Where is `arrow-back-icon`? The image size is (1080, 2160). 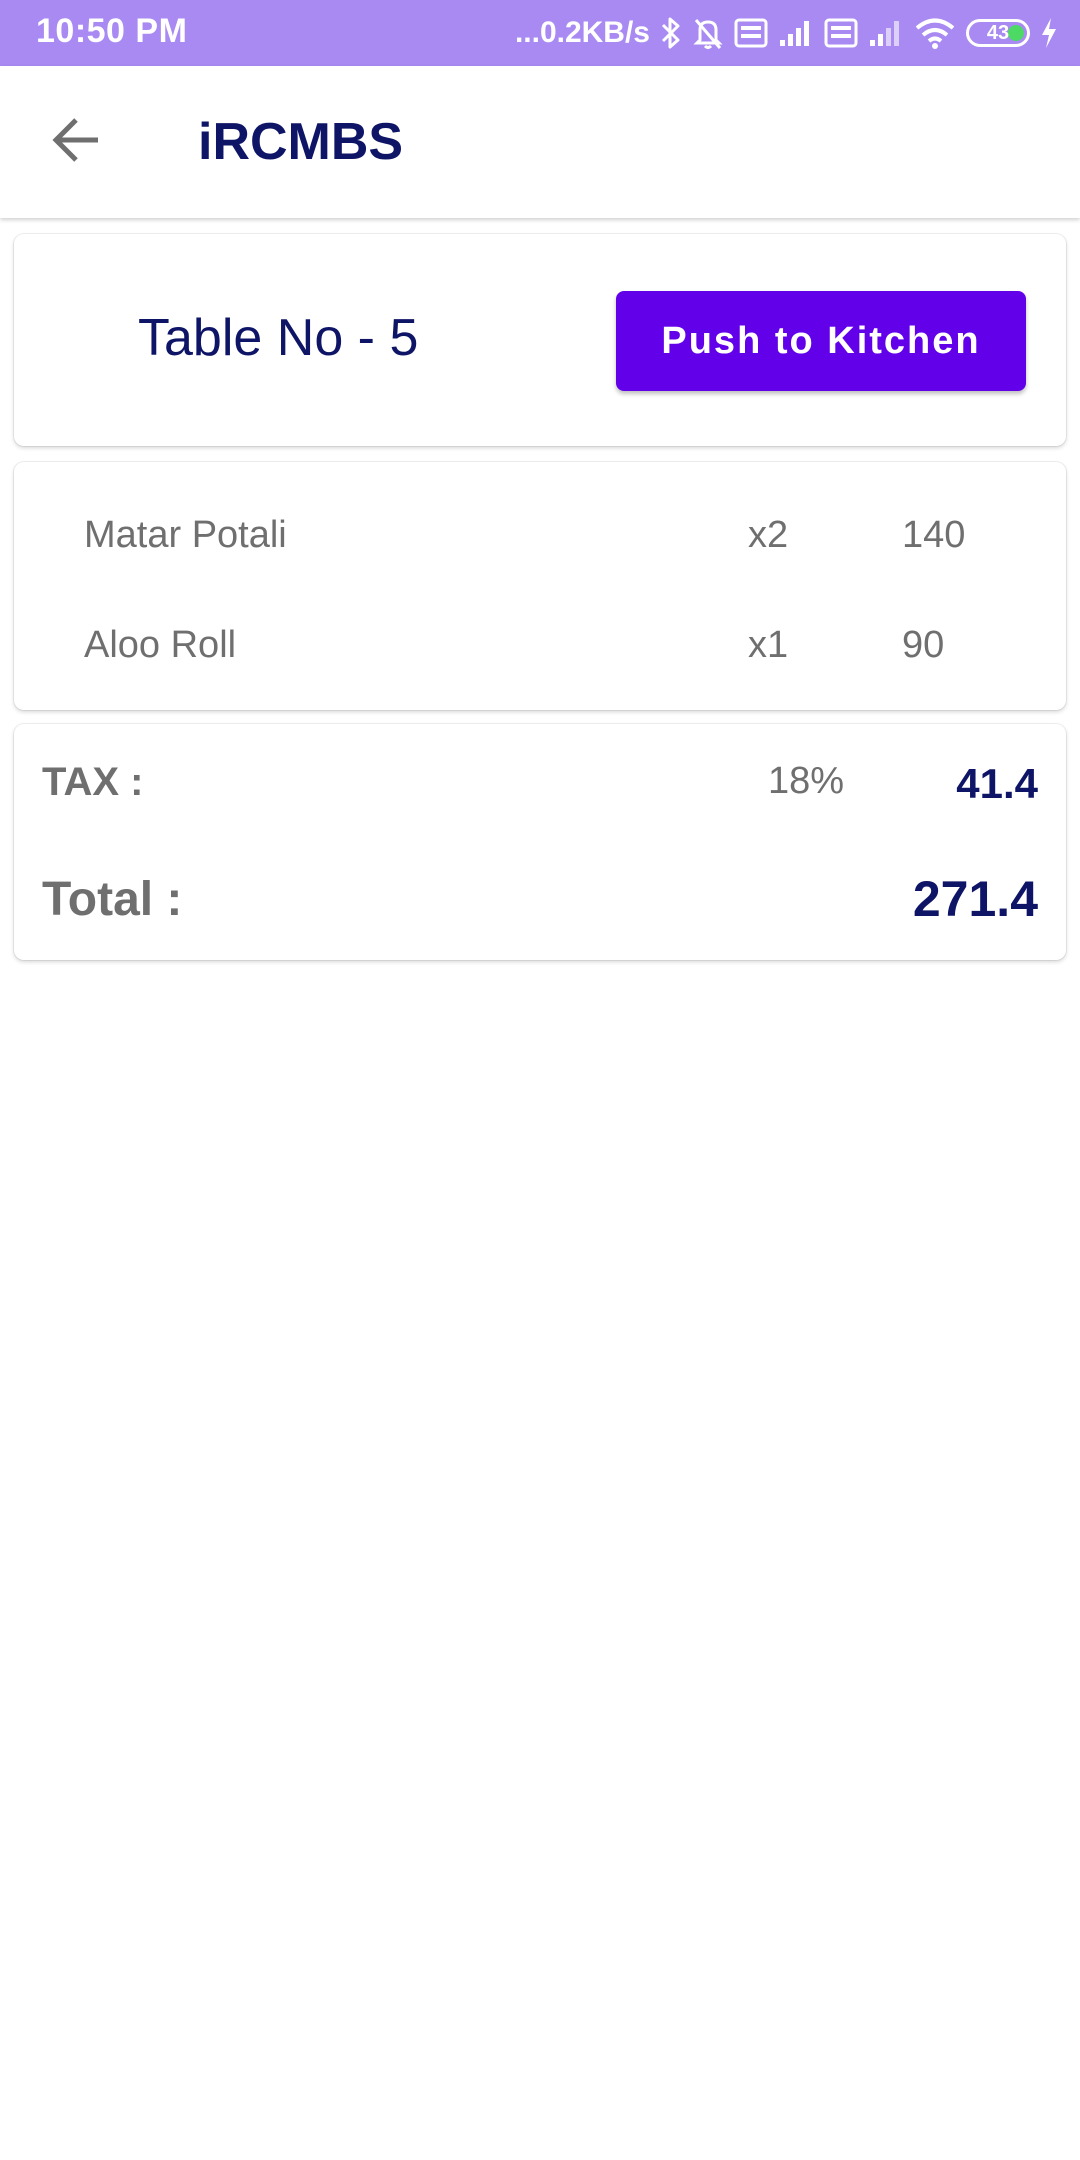
arrow-back-icon is located at coordinates (76, 142).